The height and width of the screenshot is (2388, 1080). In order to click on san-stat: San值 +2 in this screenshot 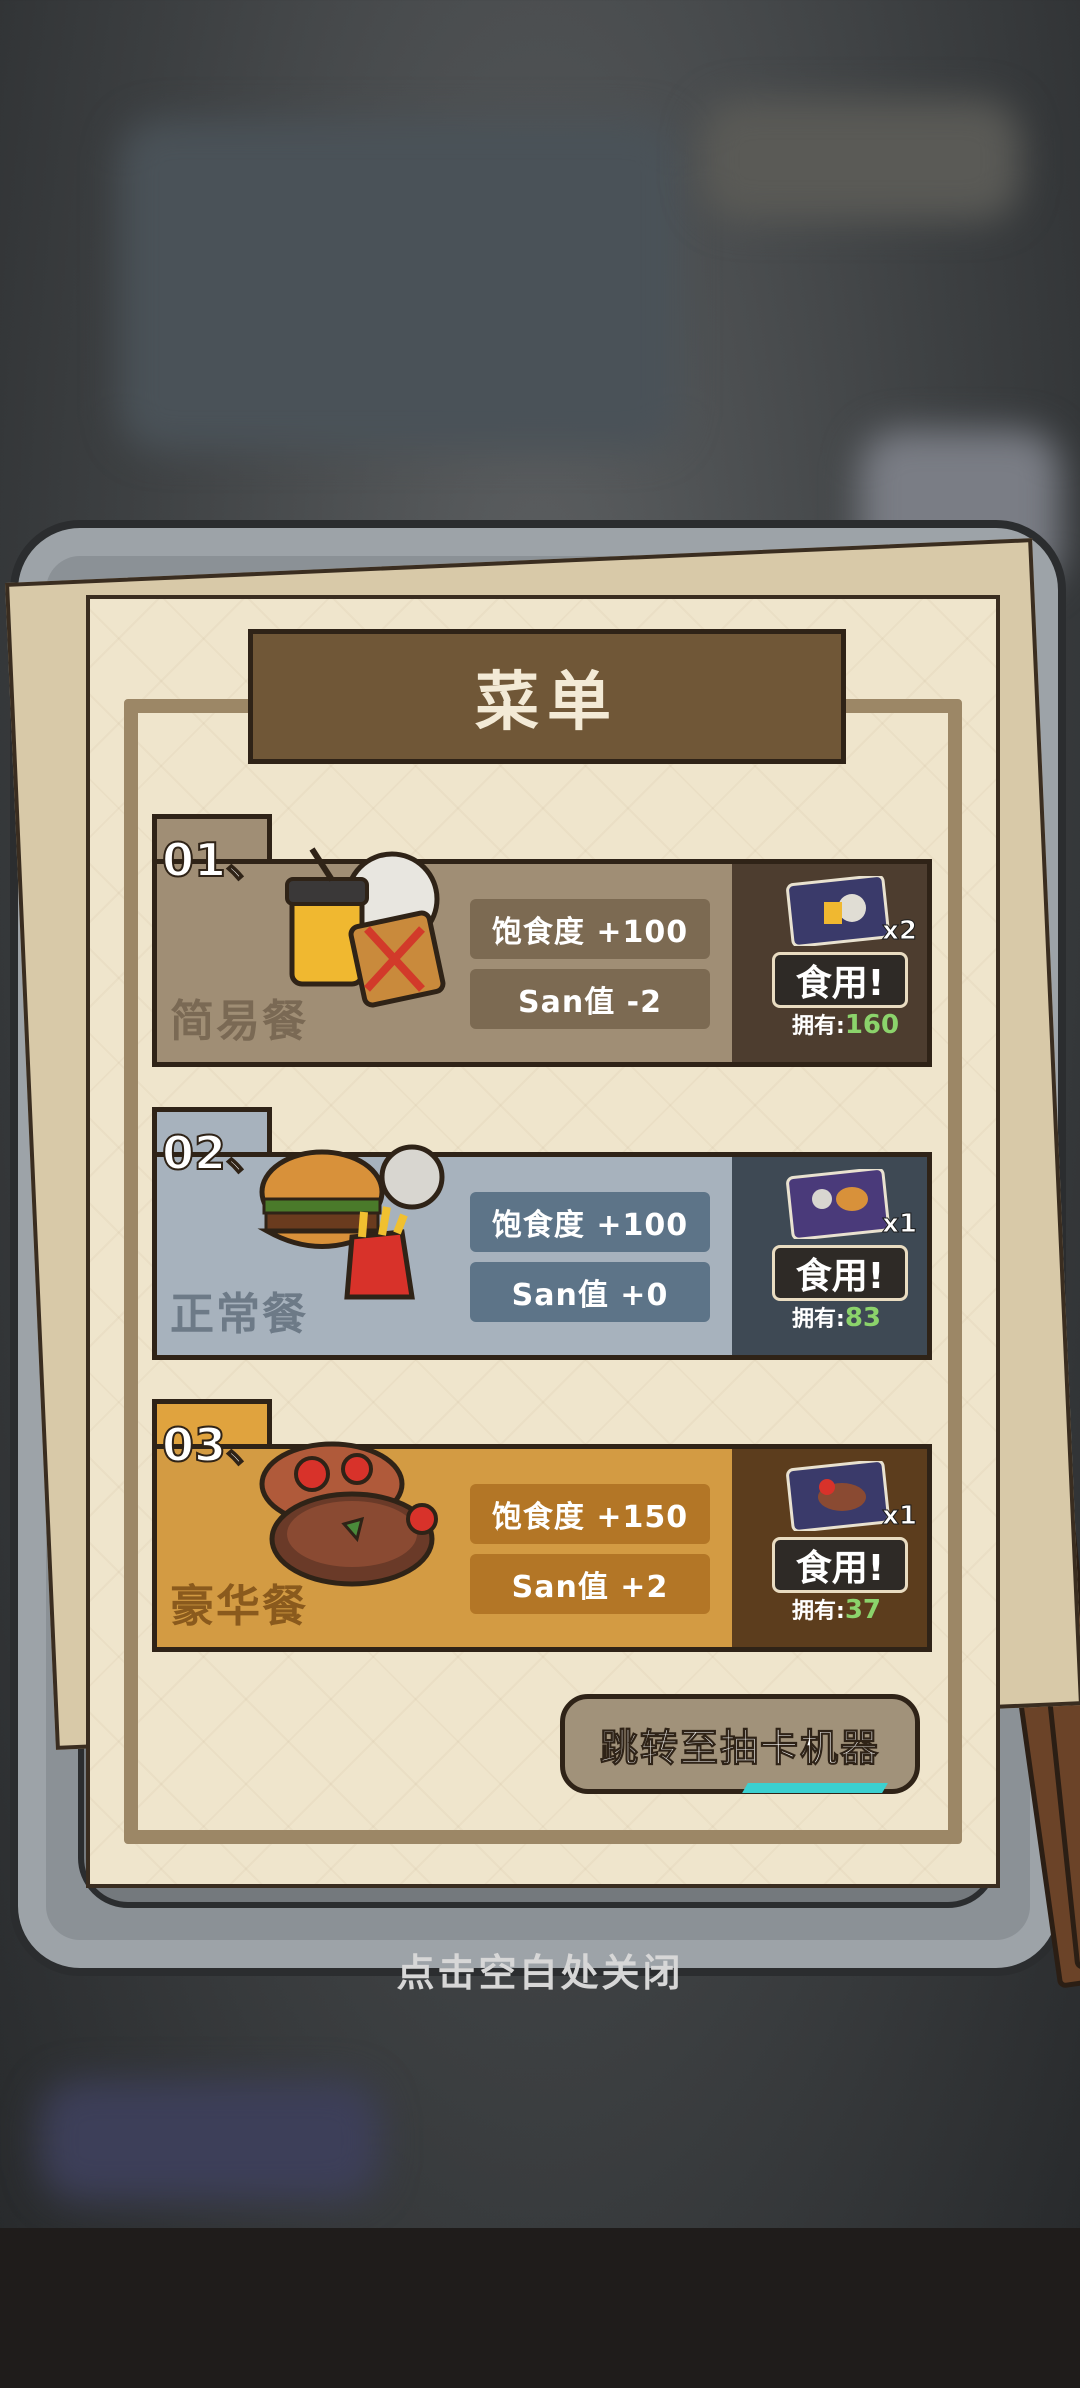, I will do `click(590, 1584)`.